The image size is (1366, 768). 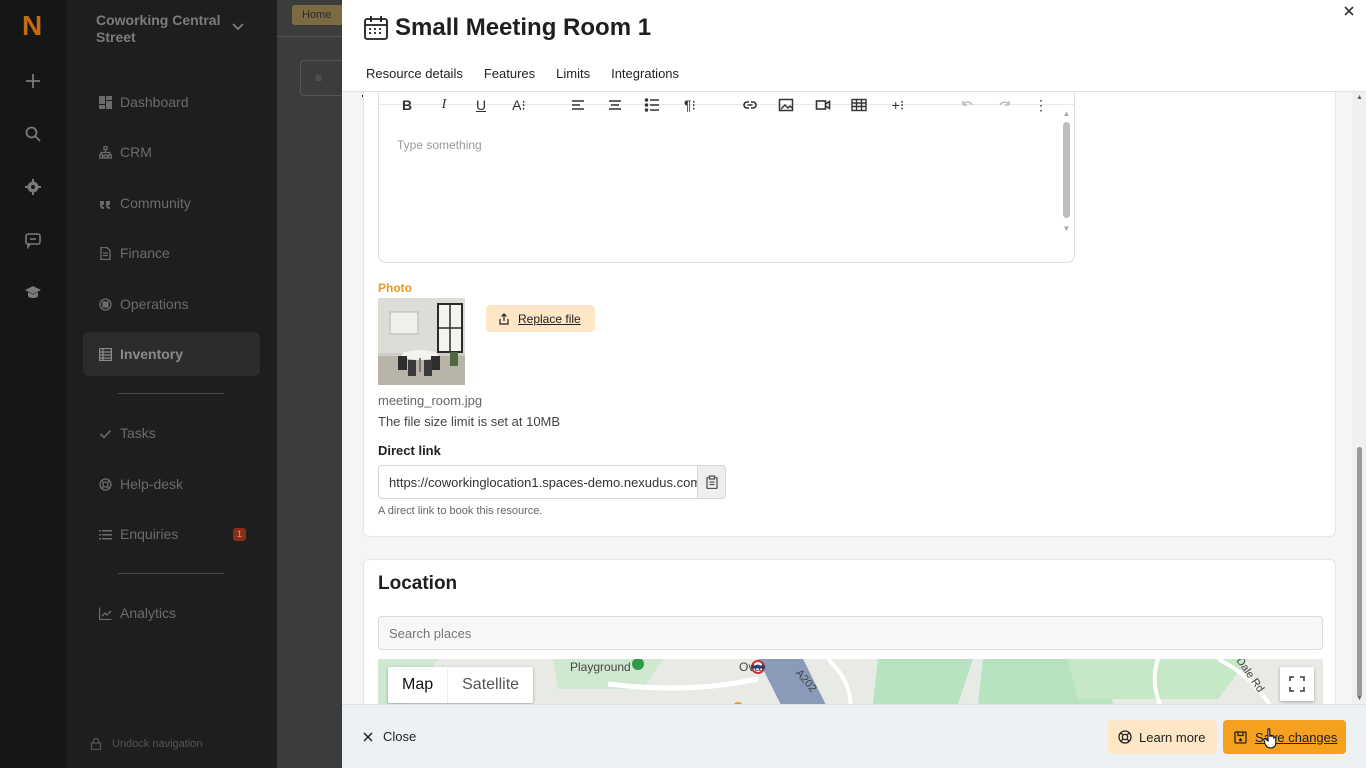 I want to click on close-label: Close, so click(x=400, y=736).